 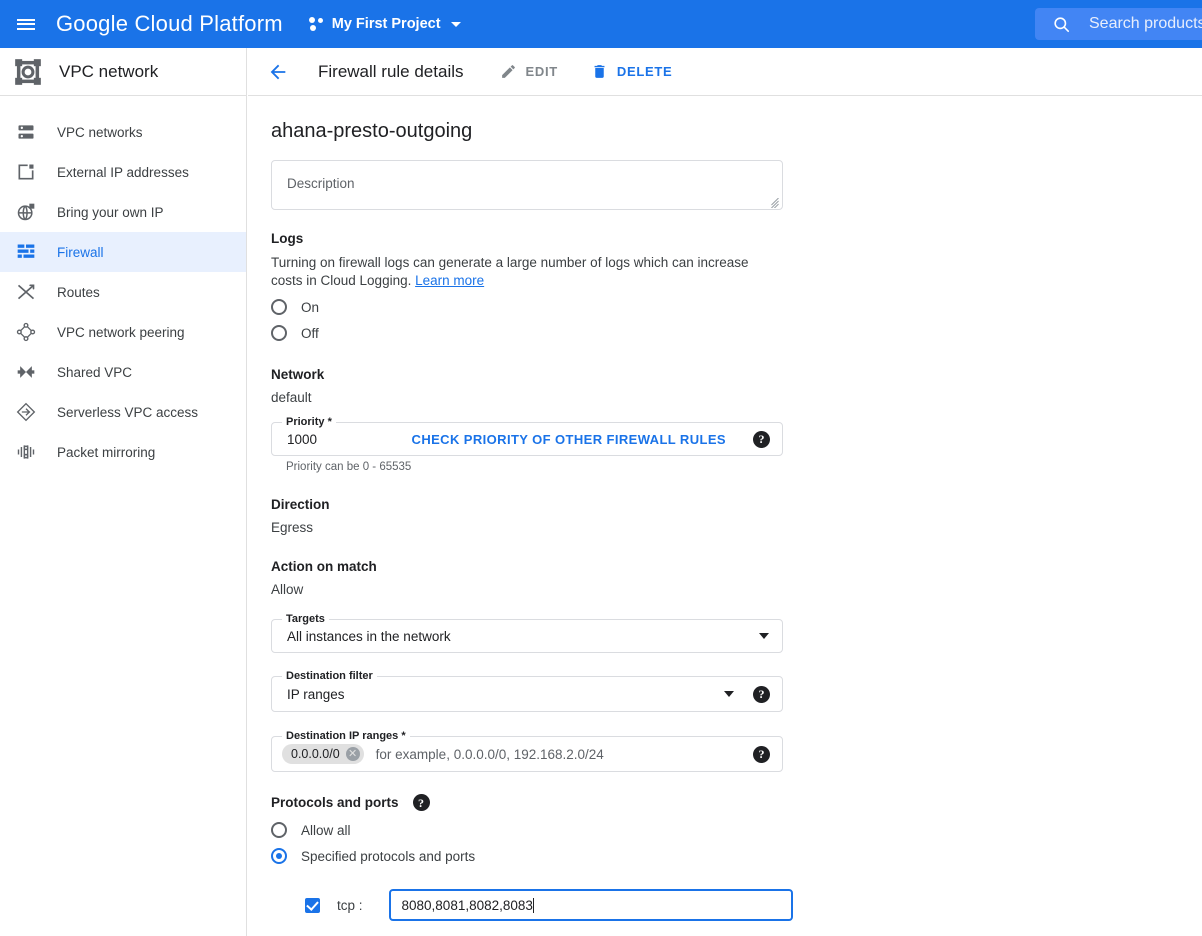 I want to click on tcp-checkbox, so click(x=312, y=905).